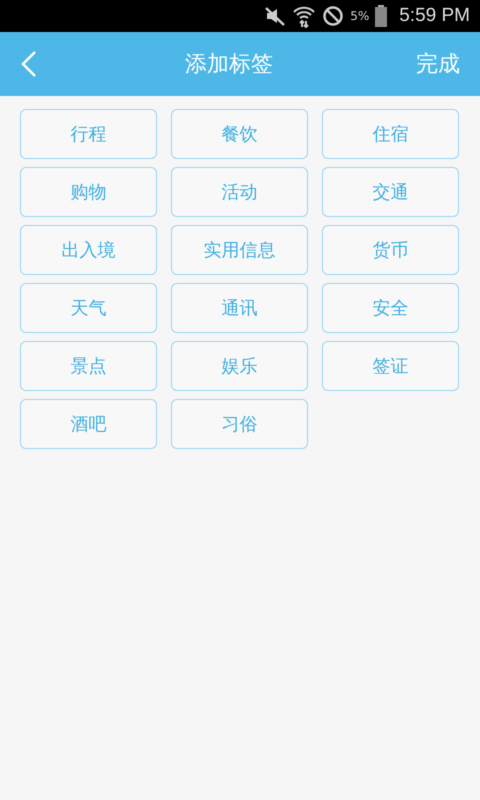  I want to click on tag-button: 活动, so click(239, 192).